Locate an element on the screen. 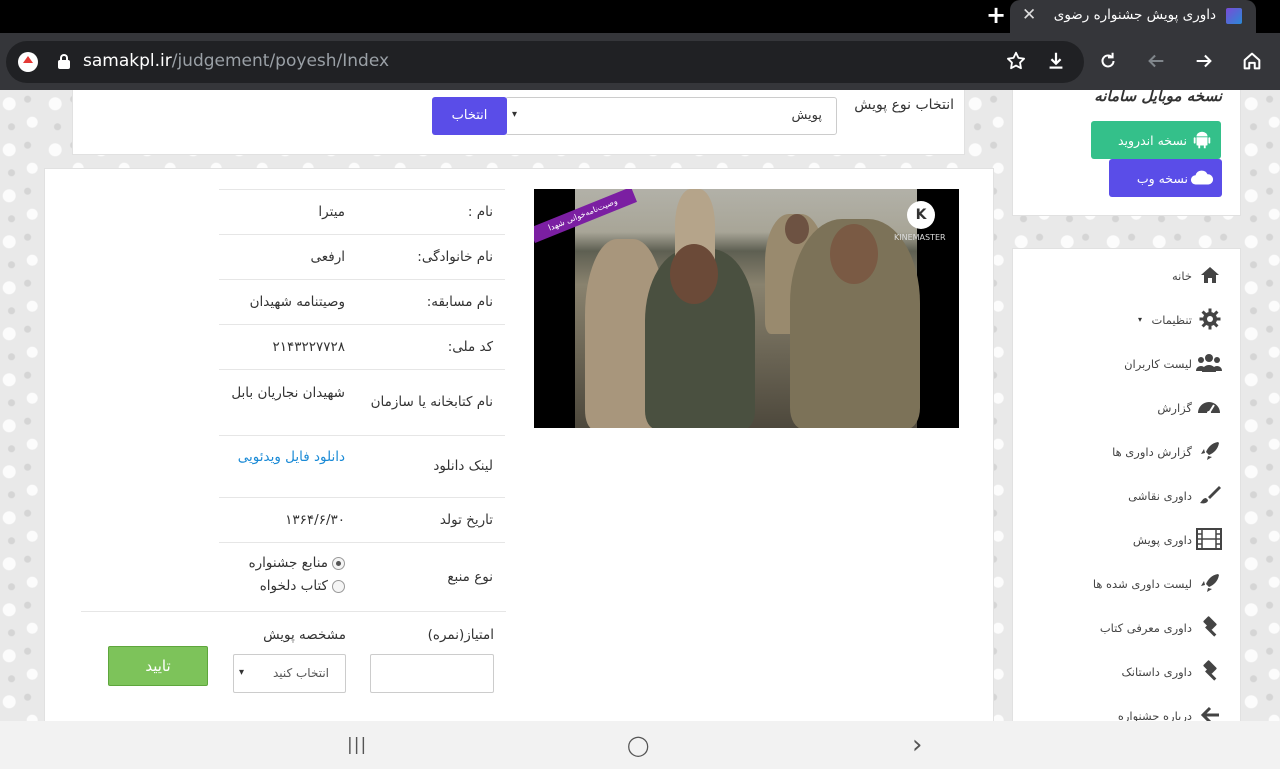 The width and height of the screenshot is (1280, 769). national-code-value: ۲۱۴۳۲۲۷۷۲۸ is located at coordinates (308, 347).